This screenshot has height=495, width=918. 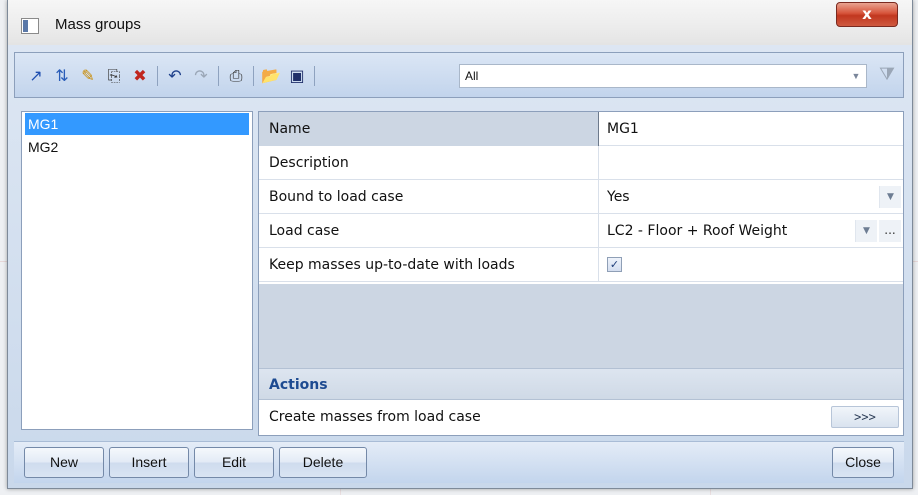 I want to click on property-label: Name, so click(x=429, y=129).